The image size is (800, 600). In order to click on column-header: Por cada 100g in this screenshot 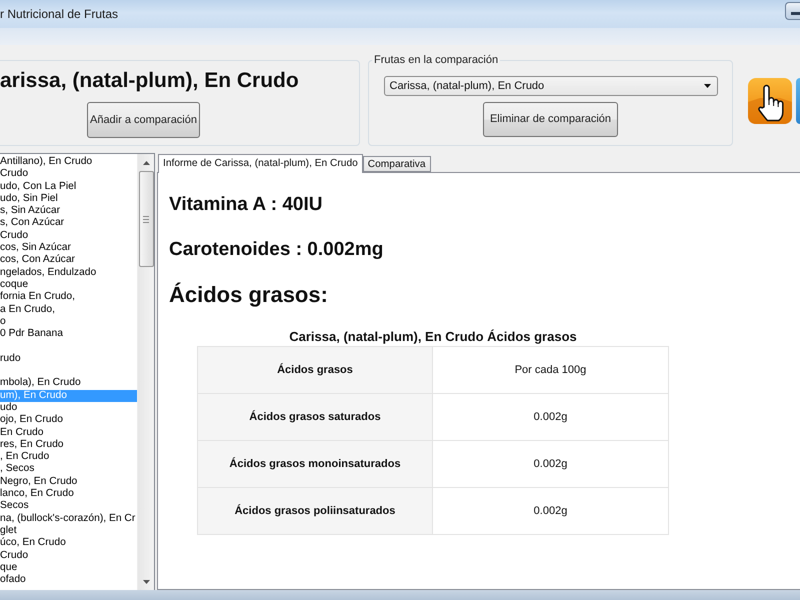, I will do `click(550, 370)`.